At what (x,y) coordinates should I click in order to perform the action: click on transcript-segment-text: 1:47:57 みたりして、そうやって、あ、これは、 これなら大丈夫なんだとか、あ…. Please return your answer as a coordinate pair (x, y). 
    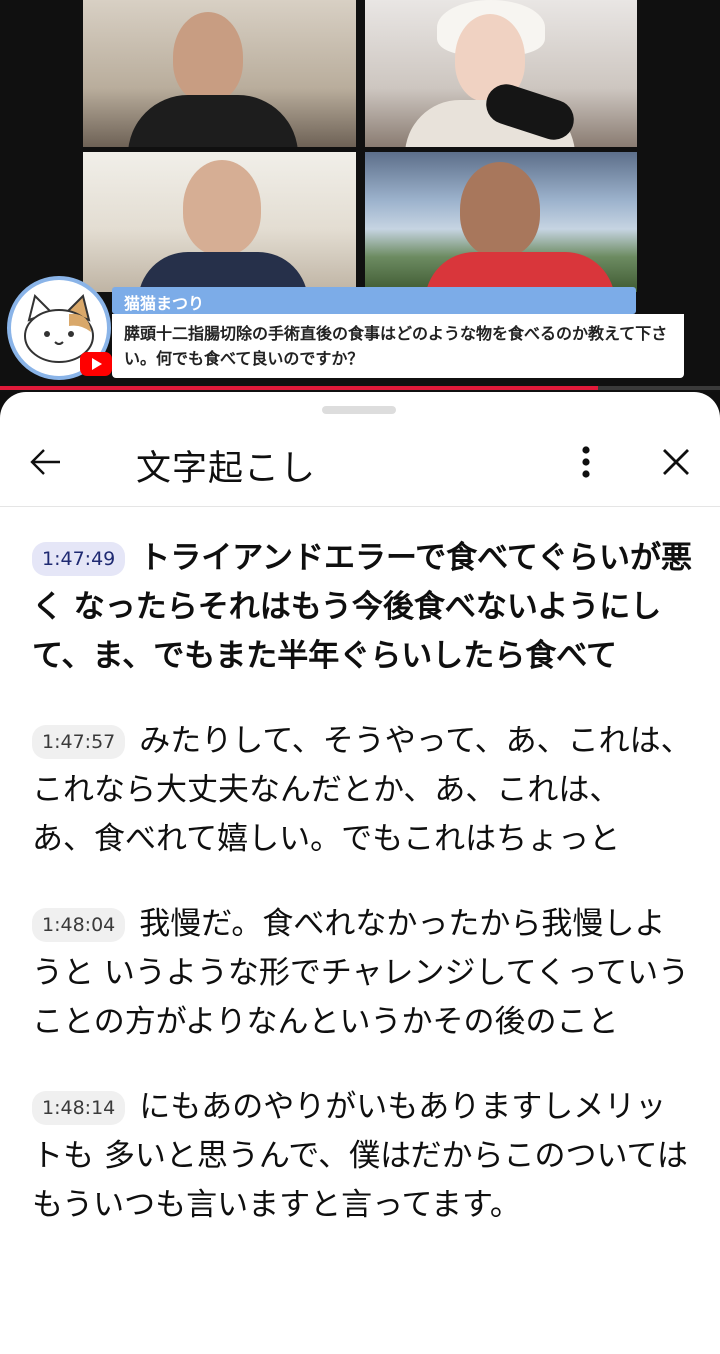
    Looking at the image, I should click on (362, 790).